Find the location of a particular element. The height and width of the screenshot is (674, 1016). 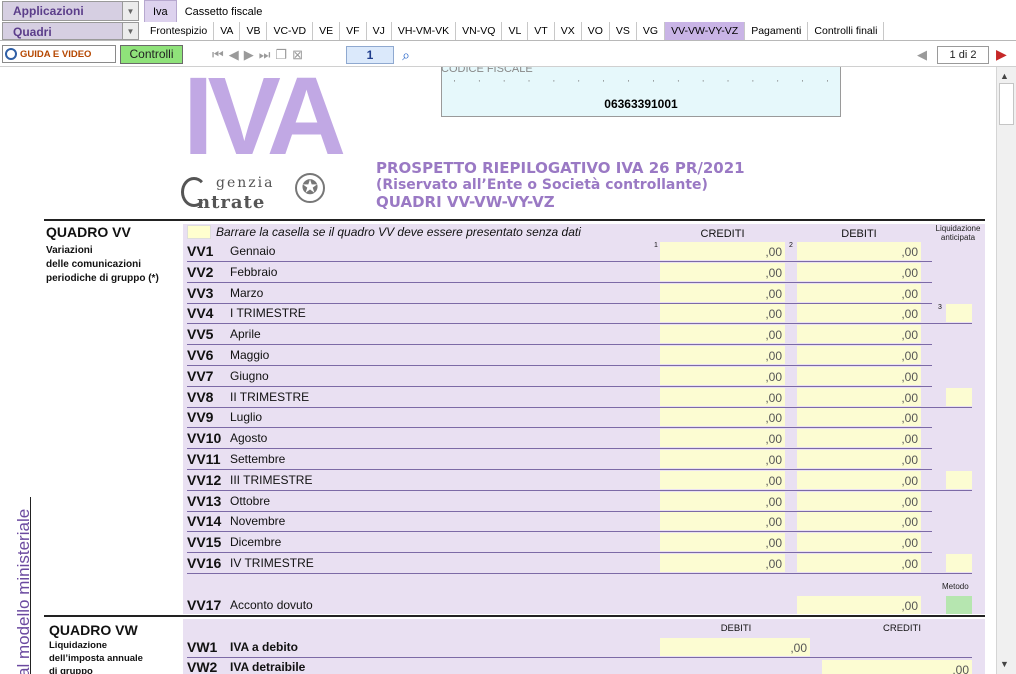

tab-frontespizio: Frontespizio is located at coordinates (179, 31).